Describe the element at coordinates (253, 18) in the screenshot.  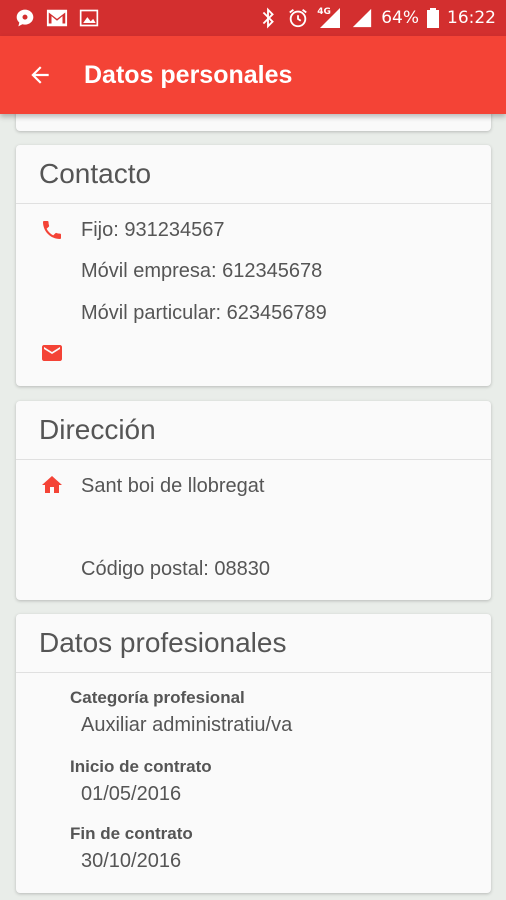
I see `status-bar: 4G 64% 16:22` at that location.